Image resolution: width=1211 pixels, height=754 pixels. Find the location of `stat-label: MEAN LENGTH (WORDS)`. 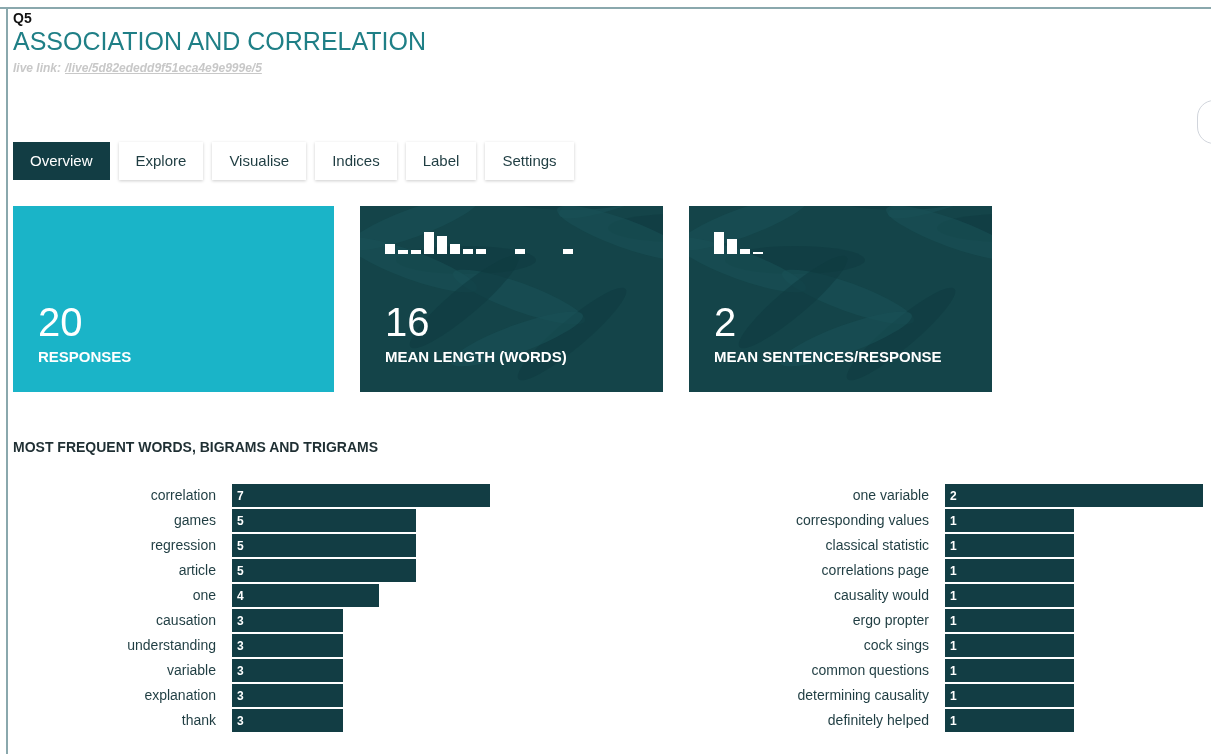

stat-label: MEAN LENGTH (WORDS) is located at coordinates (476, 357).